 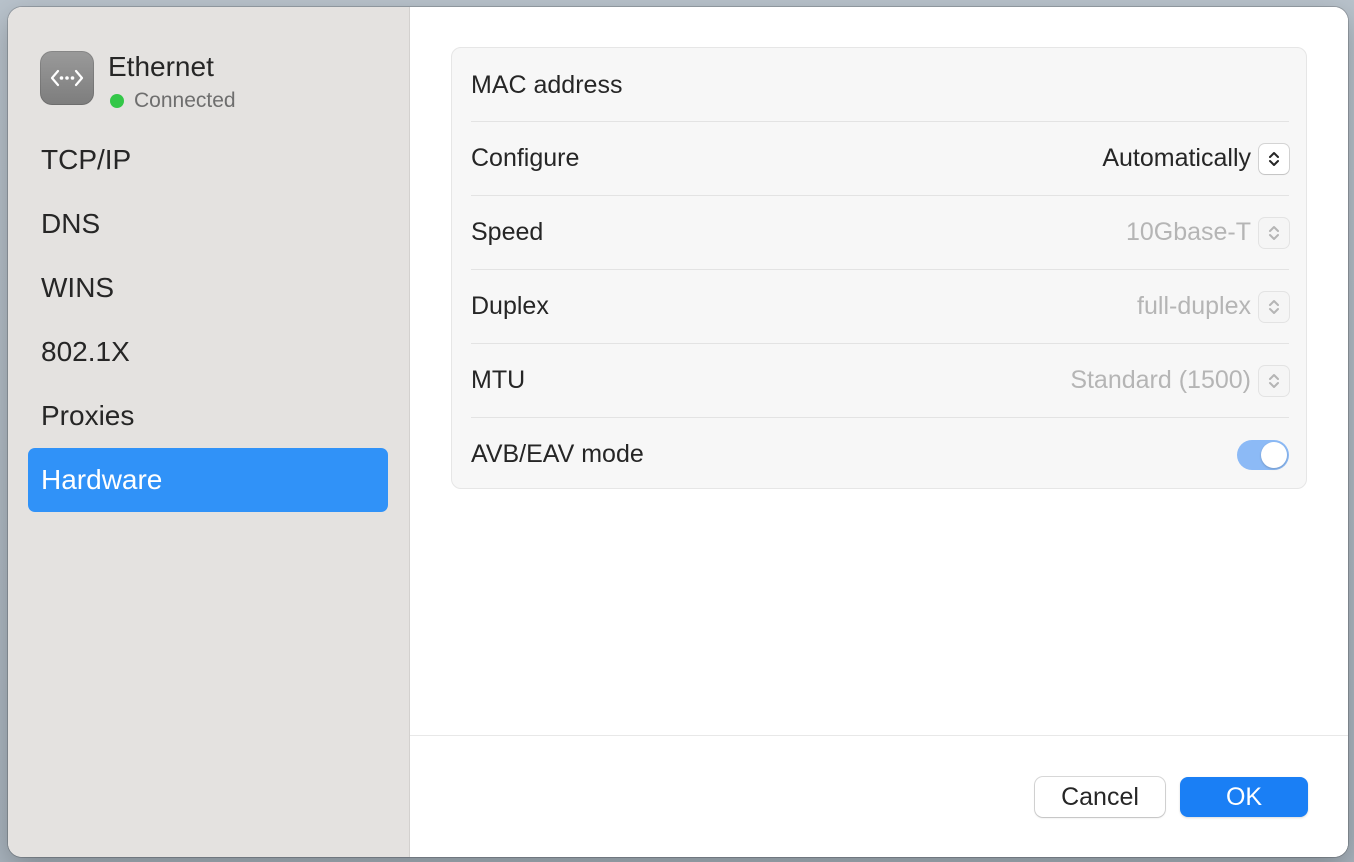 I want to click on interface-status: Connected, so click(x=173, y=101).